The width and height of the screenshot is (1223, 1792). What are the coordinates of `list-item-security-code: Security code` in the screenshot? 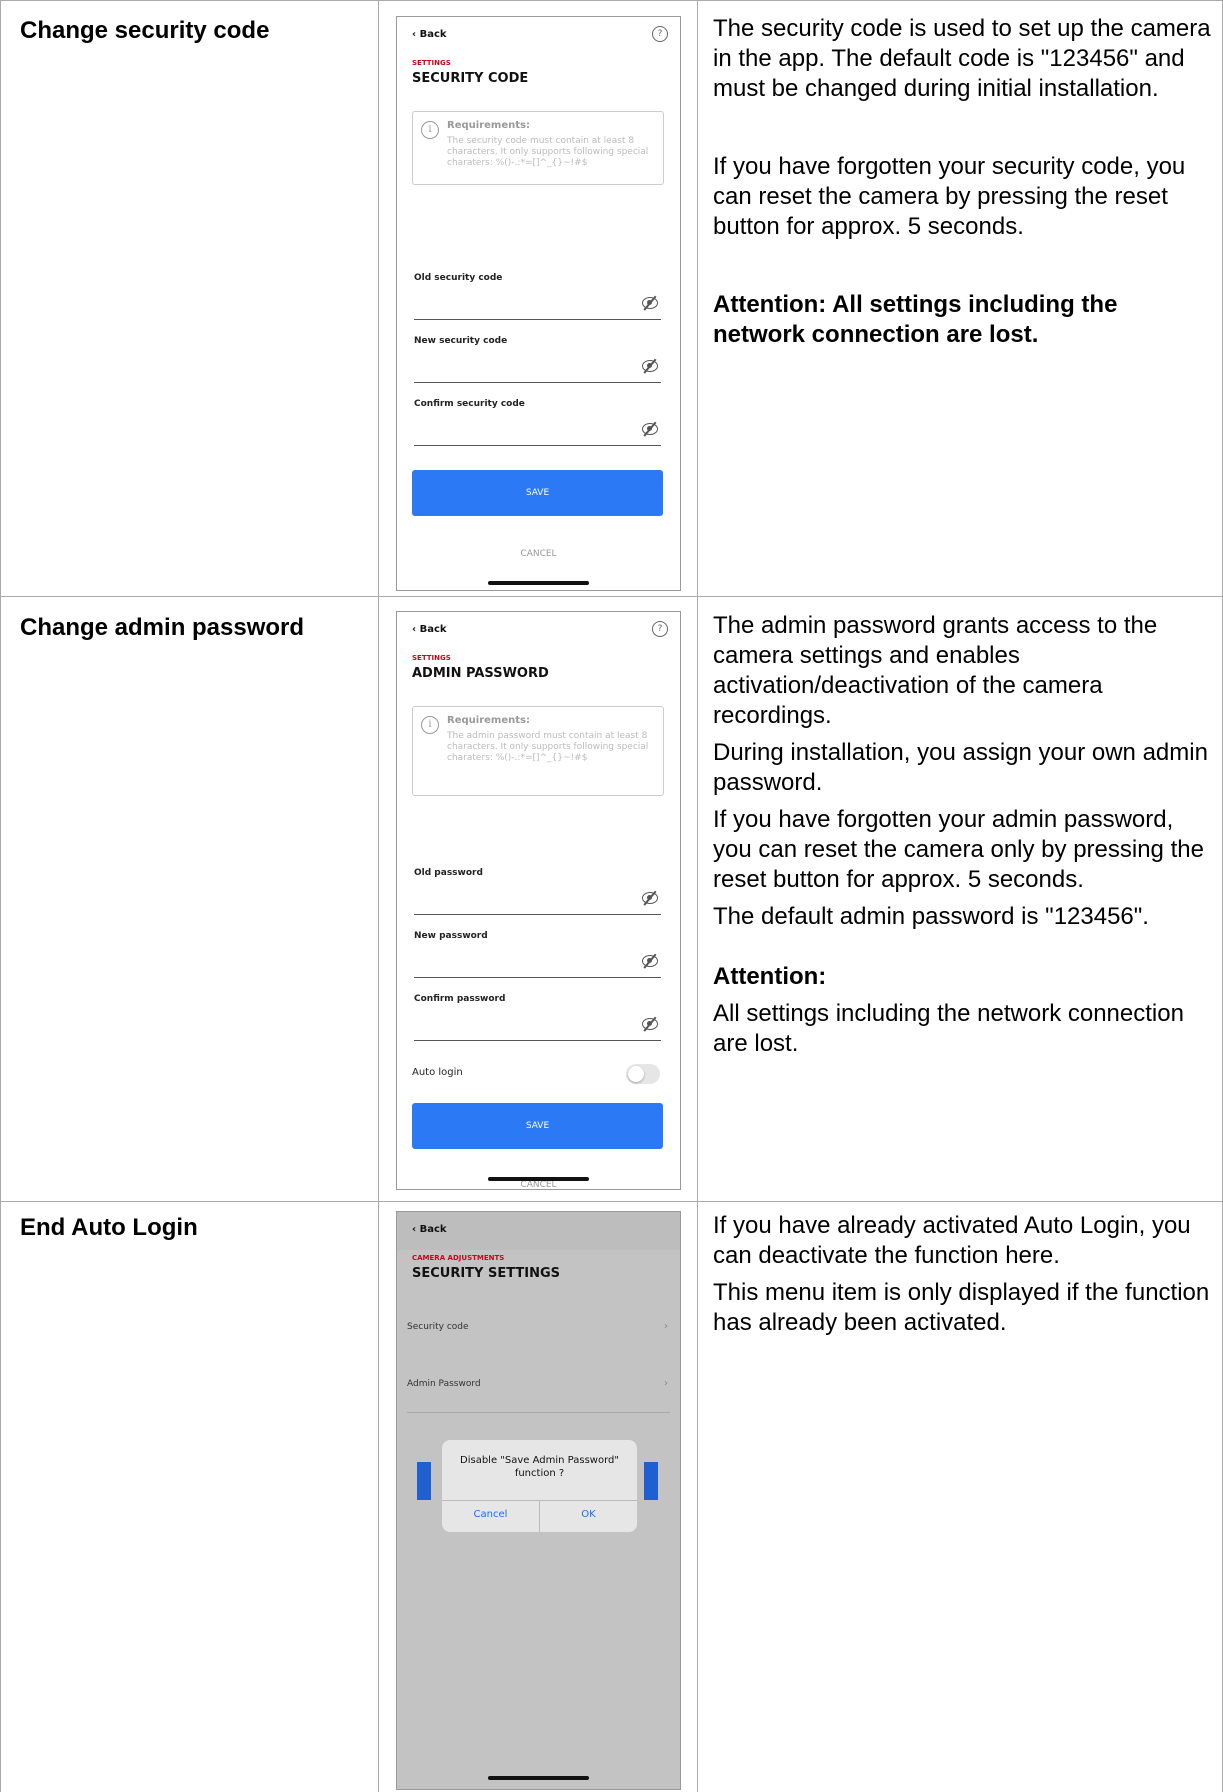 It's located at (438, 1327).